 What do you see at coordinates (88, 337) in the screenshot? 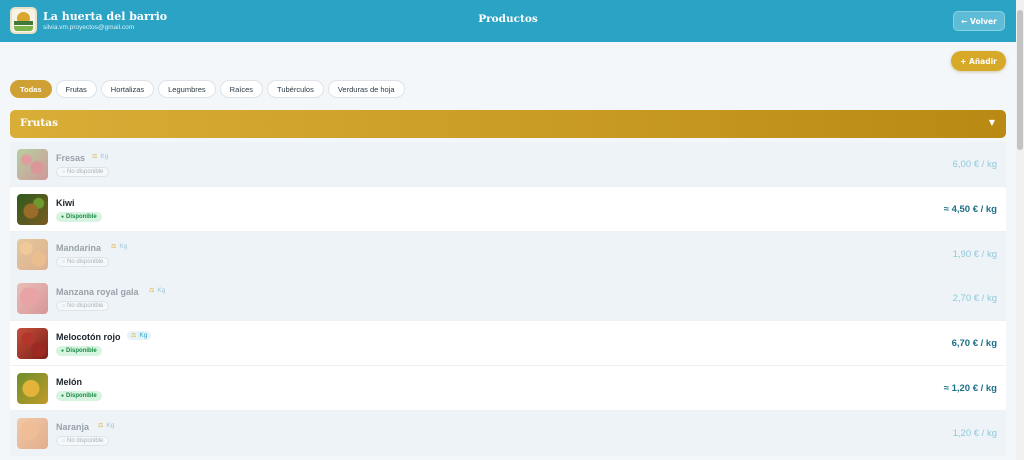
I see `product-name: Melocotón rojo` at bounding box center [88, 337].